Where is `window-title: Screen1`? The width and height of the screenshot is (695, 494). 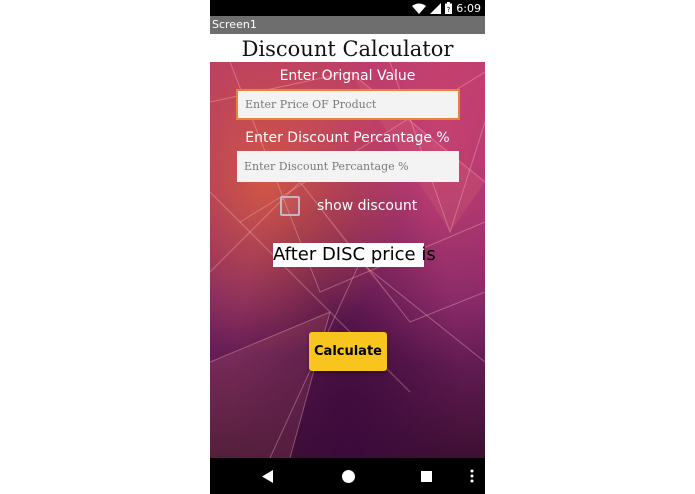
window-title: Screen1 is located at coordinates (234, 24).